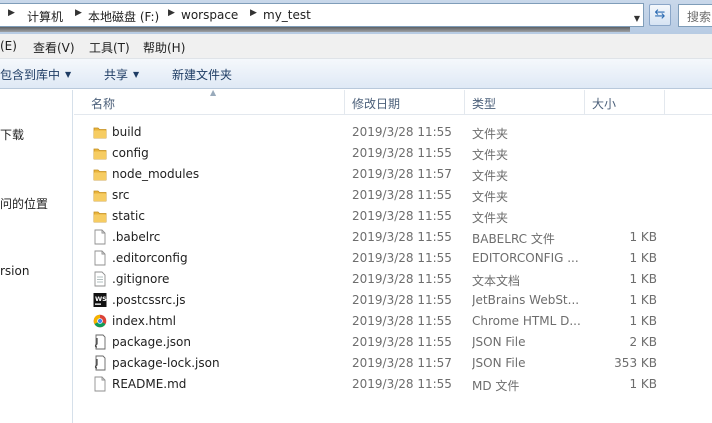  I want to click on file-name: .gitignore, so click(141, 279).